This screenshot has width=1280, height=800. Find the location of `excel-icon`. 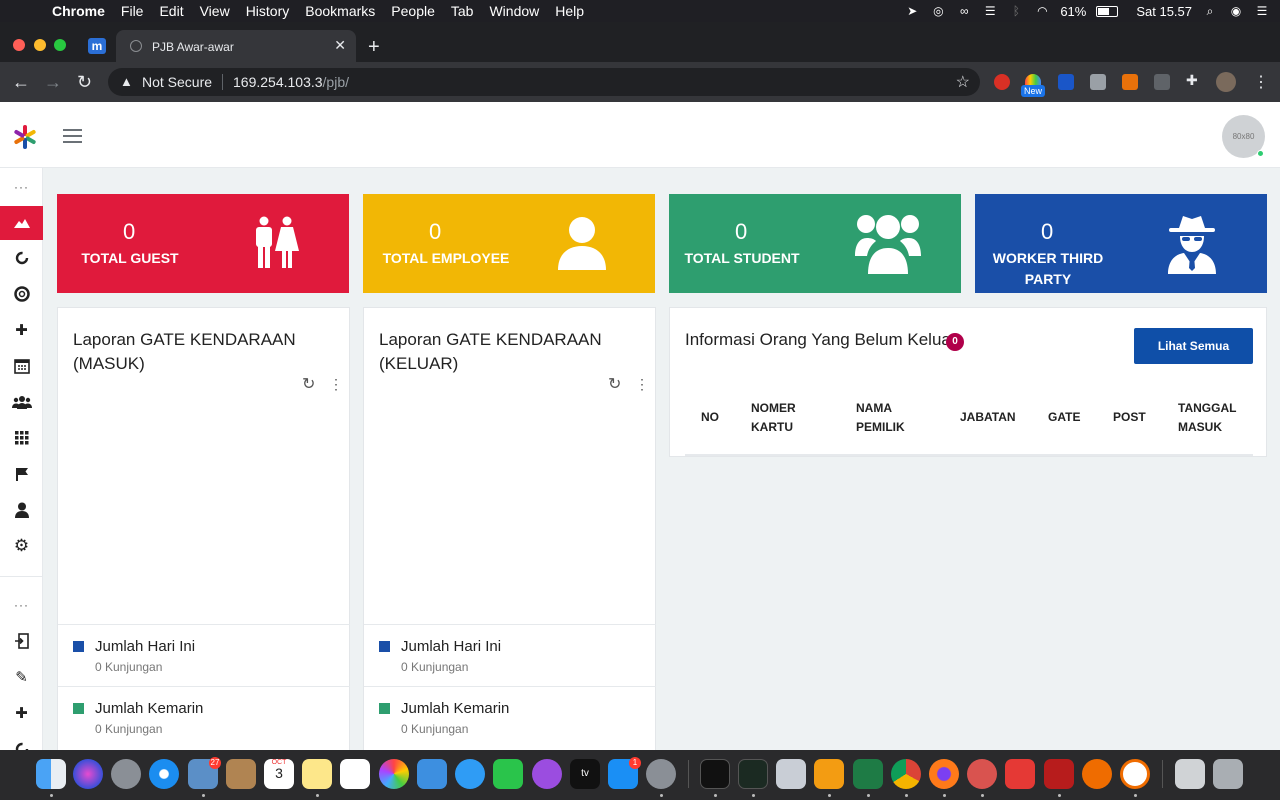

excel-icon is located at coordinates (868, 774).